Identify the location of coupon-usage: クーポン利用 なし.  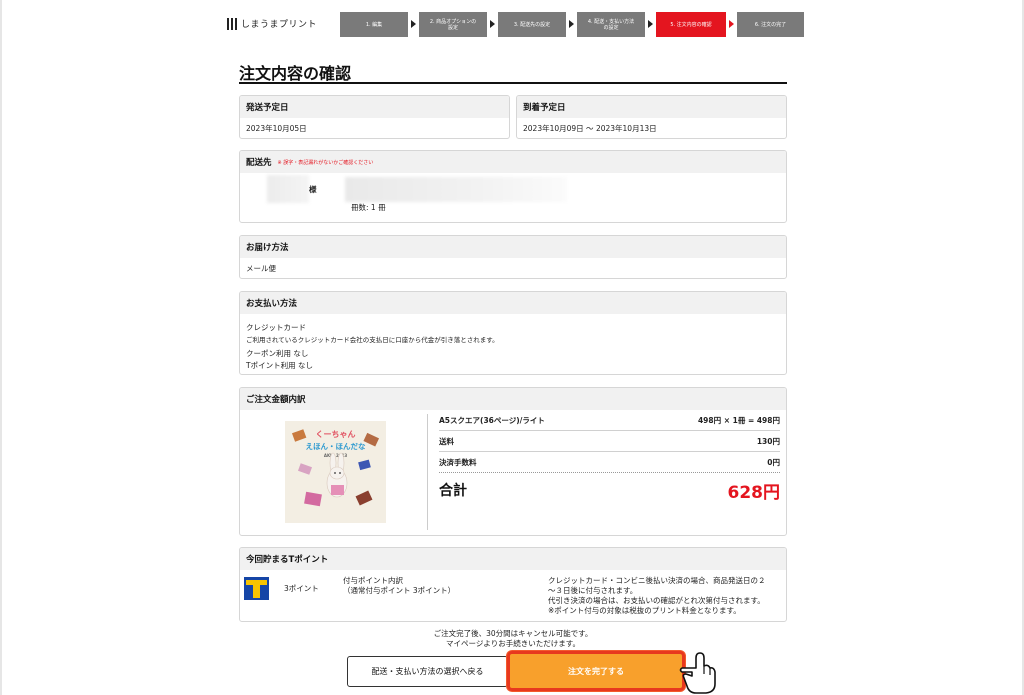
(277, 353).